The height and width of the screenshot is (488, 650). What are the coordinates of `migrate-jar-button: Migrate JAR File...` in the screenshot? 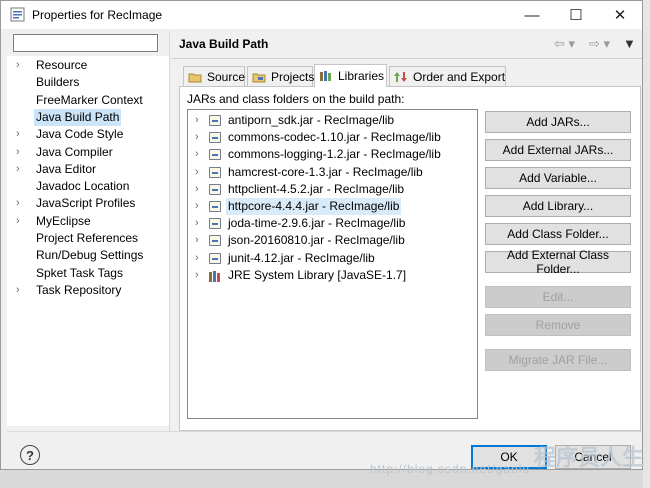 It's located at (558, 360).